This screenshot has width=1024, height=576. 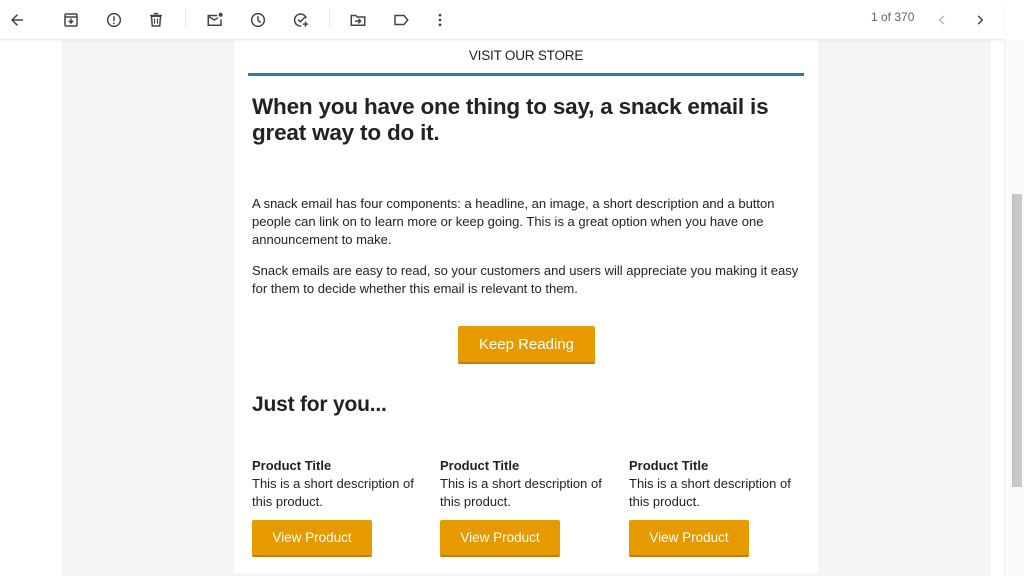 I want to click on mark-unread-button, so click(x=215, y=20).